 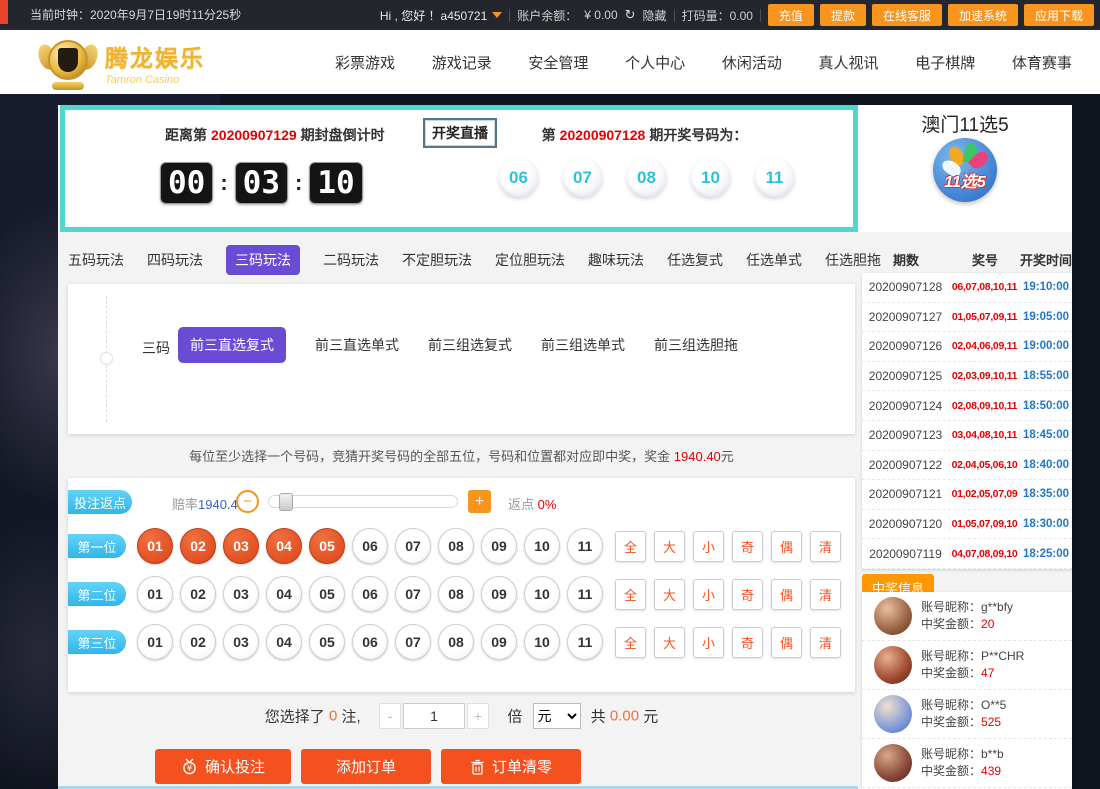 What do you see at coordinates (556, 716) in the screenshot?
I see `unit-select: 元` at bounding box center [556, 716].